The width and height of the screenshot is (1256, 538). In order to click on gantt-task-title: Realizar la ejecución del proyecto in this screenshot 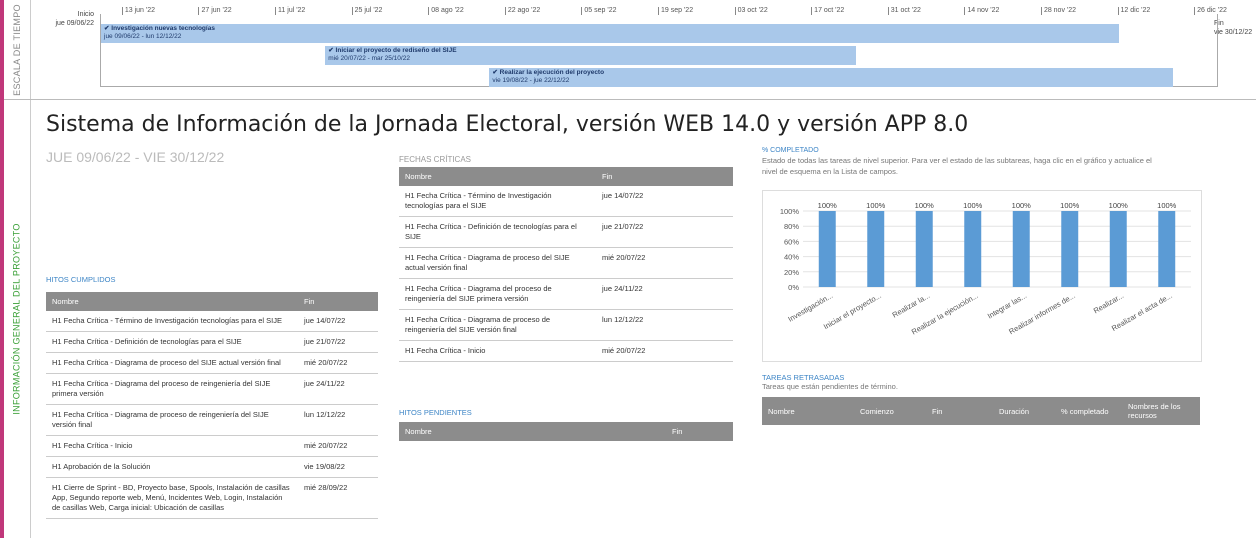, I will do `click(552, 72)`.